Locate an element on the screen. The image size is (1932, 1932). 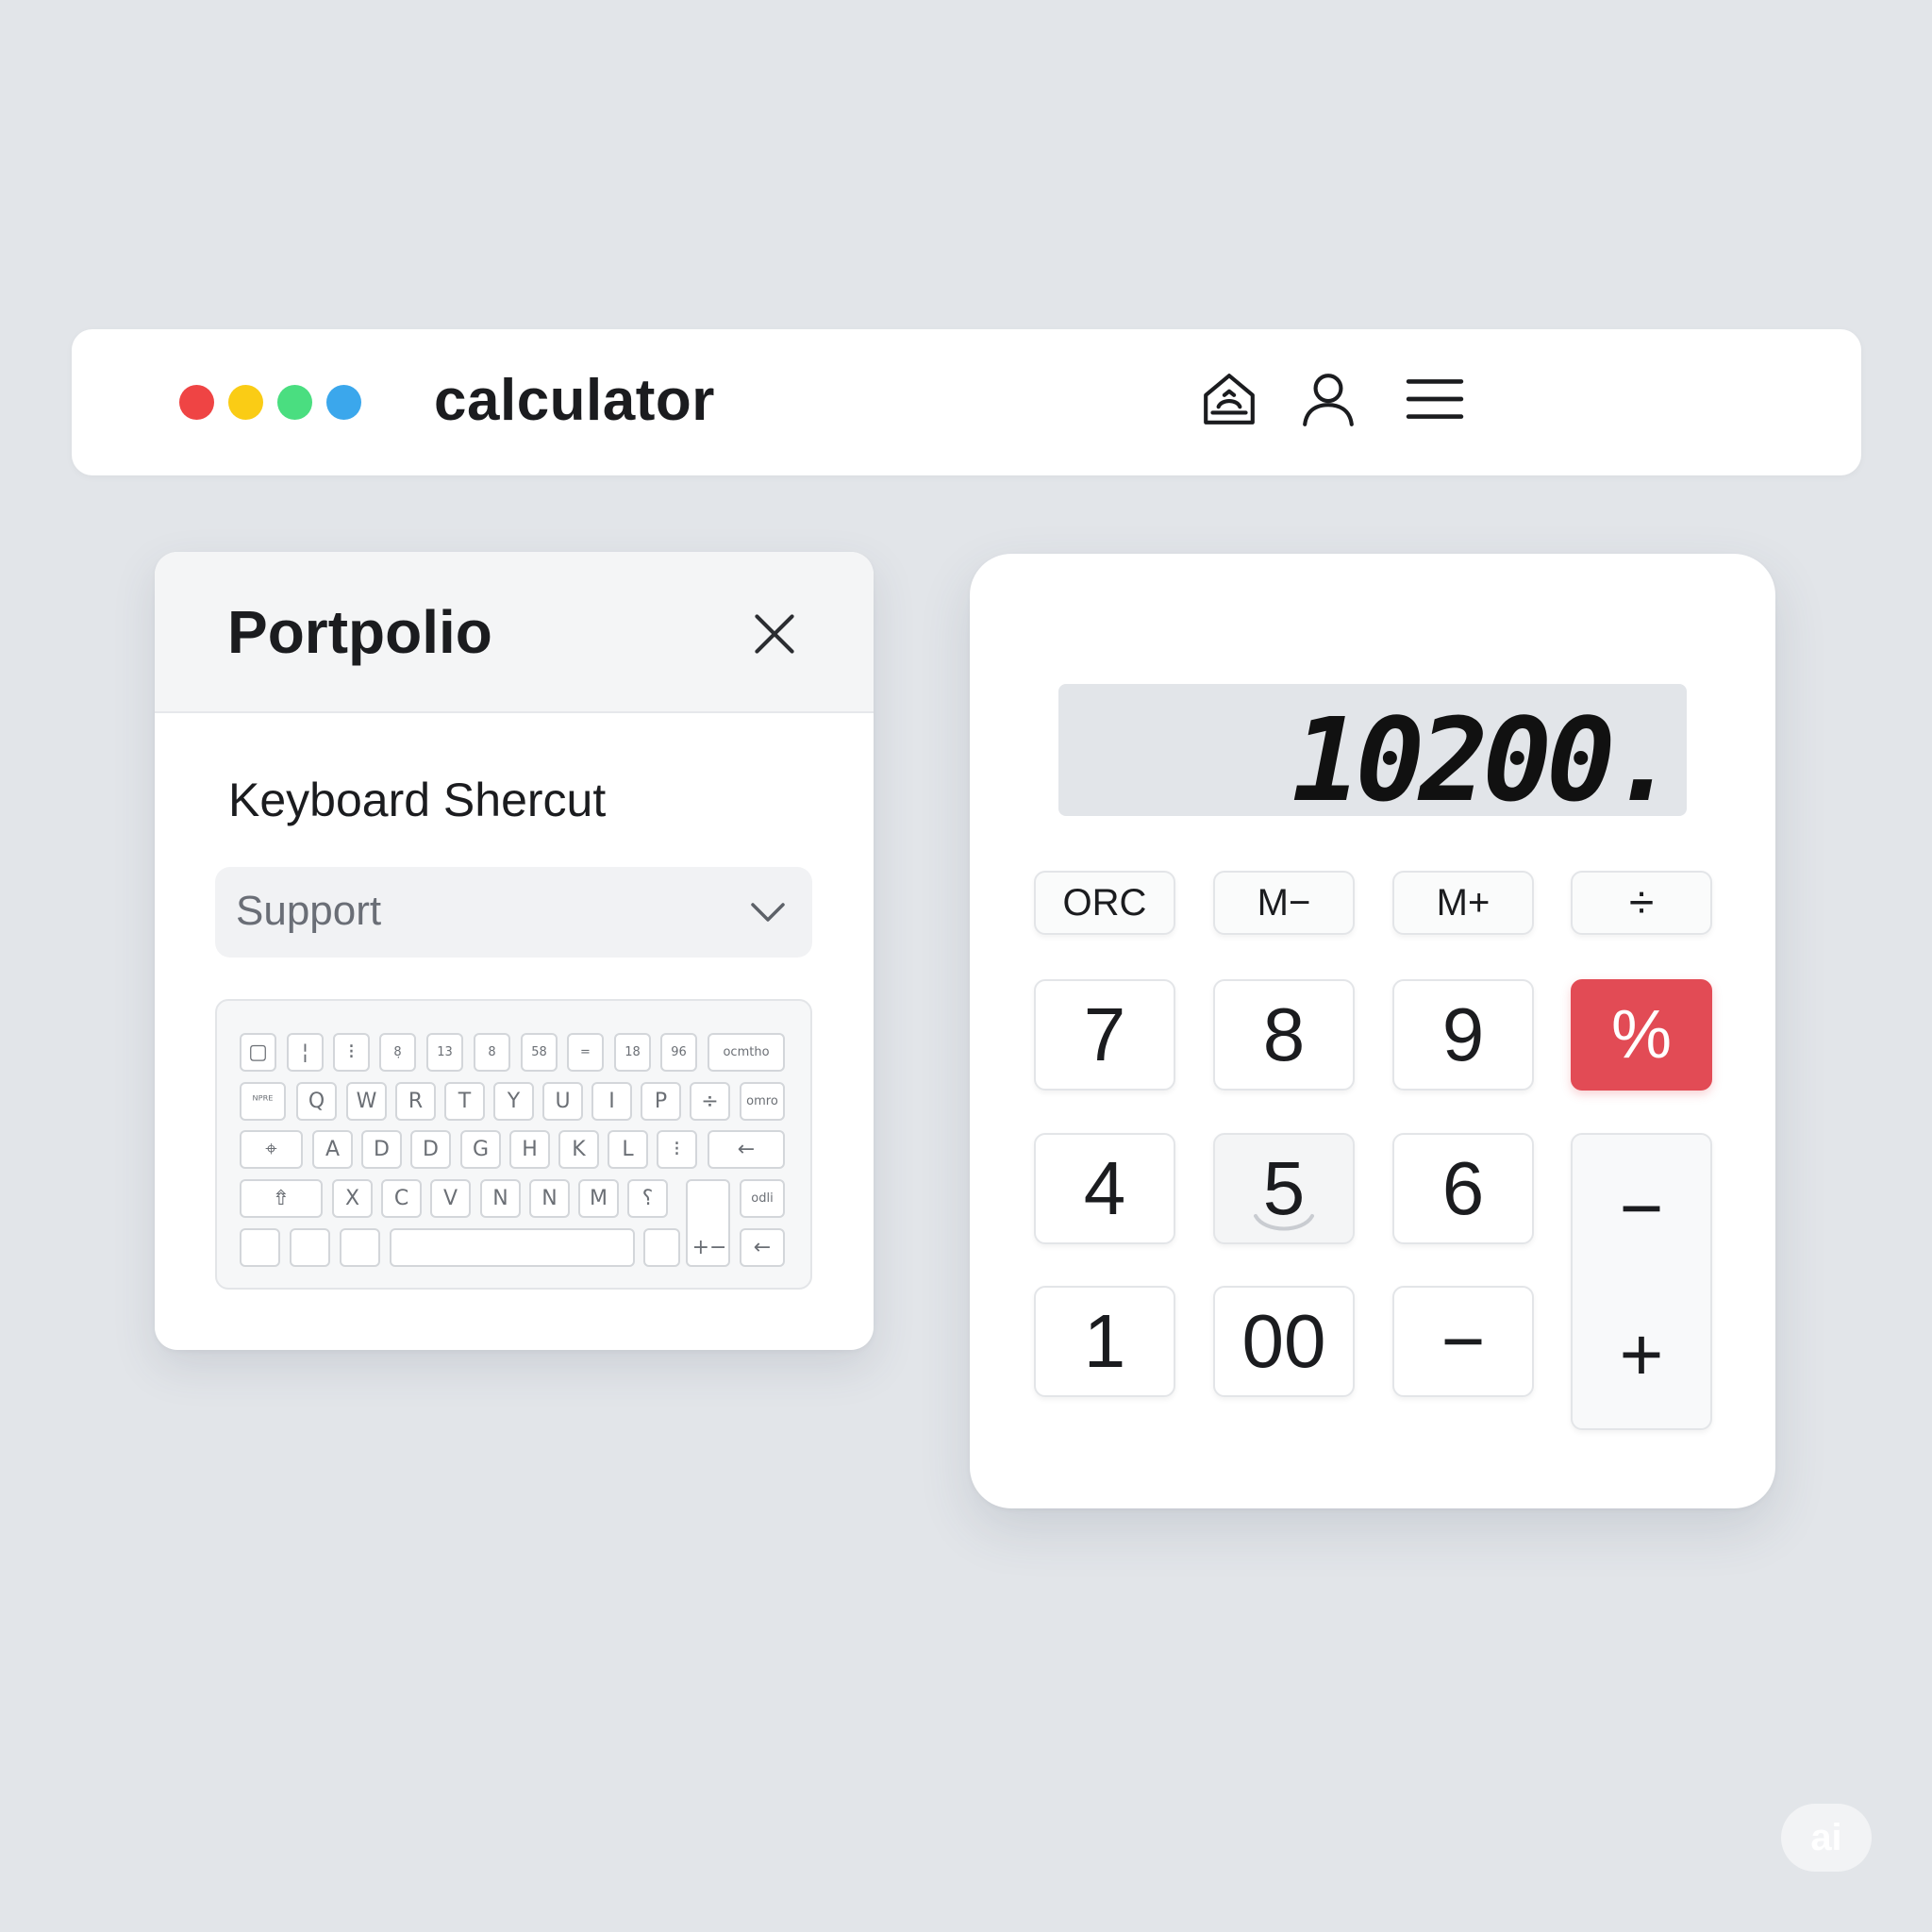
keyboard-spacebar is located at coordinates (512, 1248).